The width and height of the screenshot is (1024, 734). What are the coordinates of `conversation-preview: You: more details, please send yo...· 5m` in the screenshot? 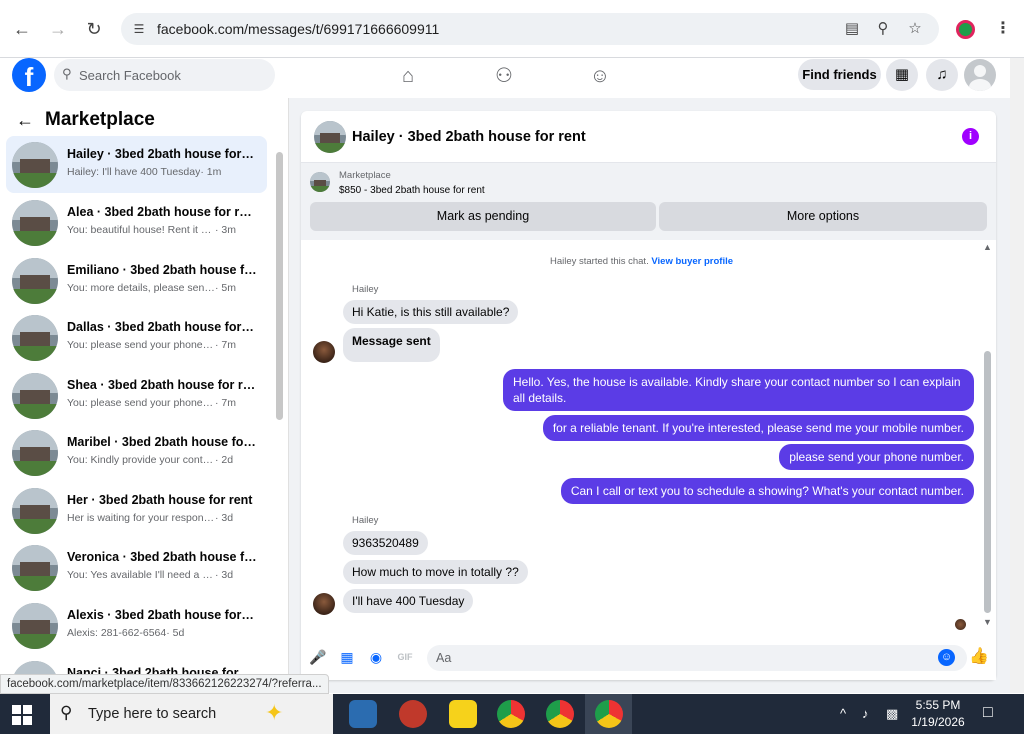 It's located at (162, 288).